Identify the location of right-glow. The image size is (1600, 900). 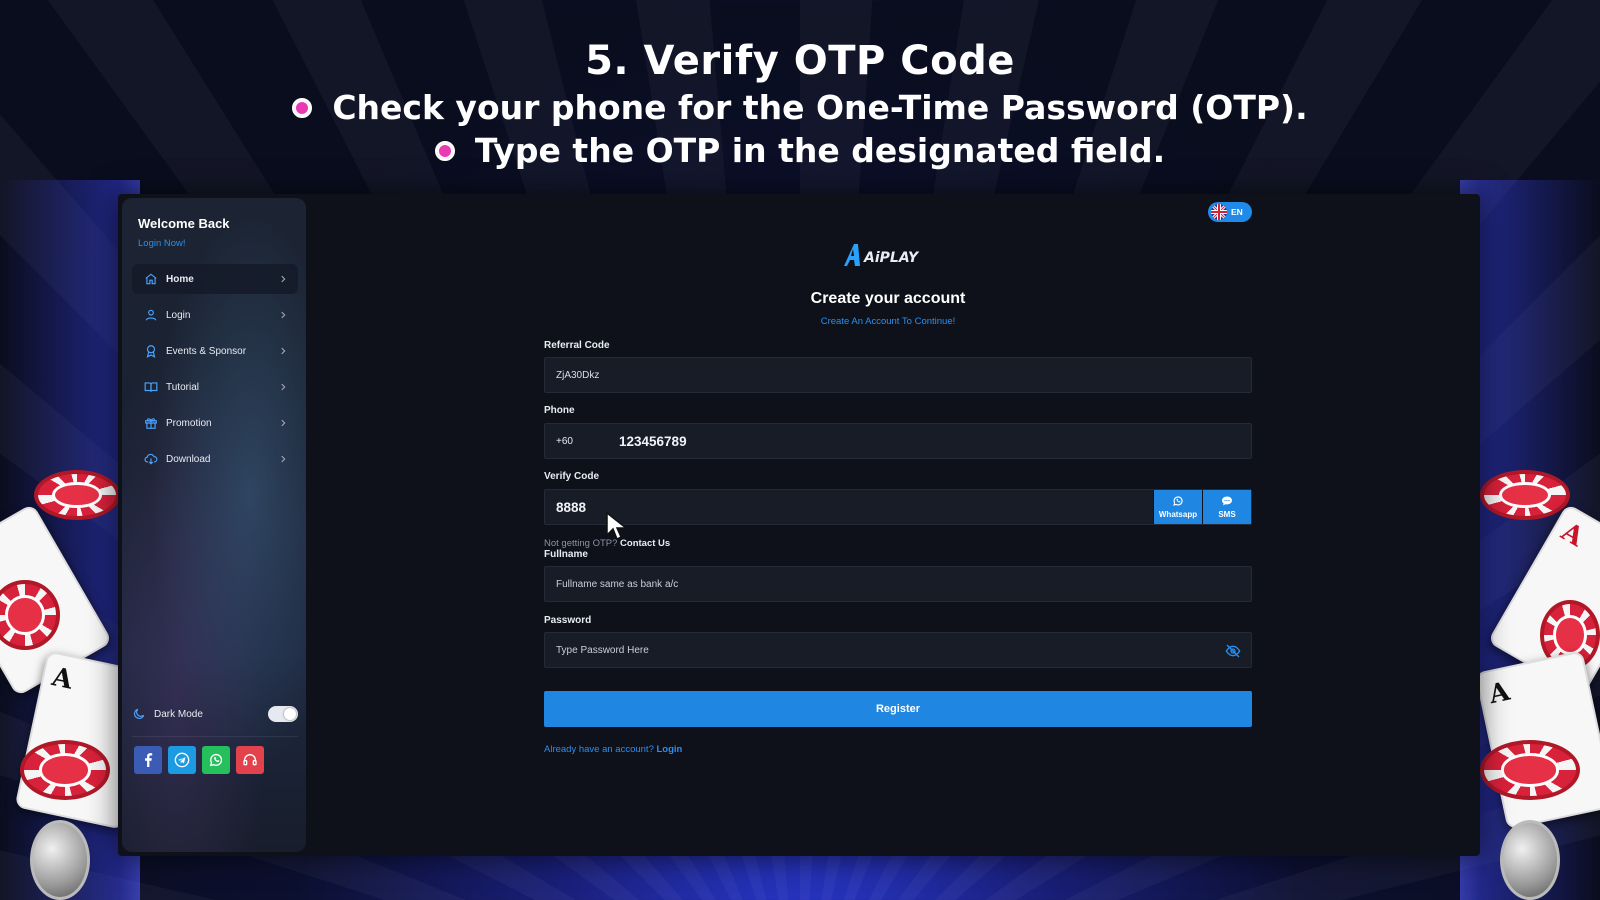
(1530, 540).